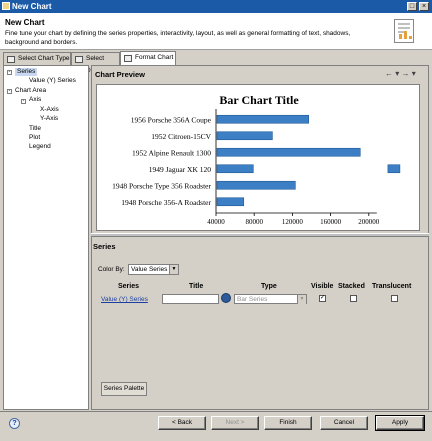 Image resolution: width=432 pixels, height=441 pixels. What do you see at coordinates (196, 286) in the screenshot?
I see `column-header-title: Title` at bounding box center [196, 286].